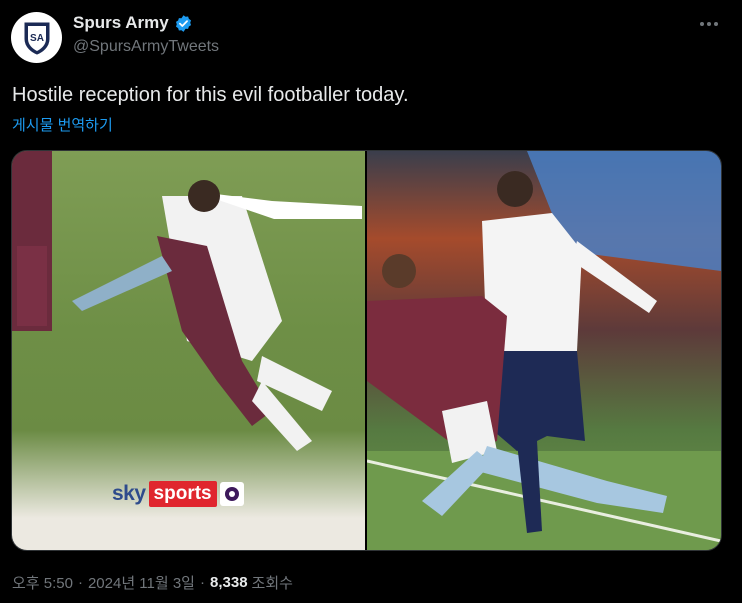  I want to click on sports-wordmark: sports, so click(182, 494).